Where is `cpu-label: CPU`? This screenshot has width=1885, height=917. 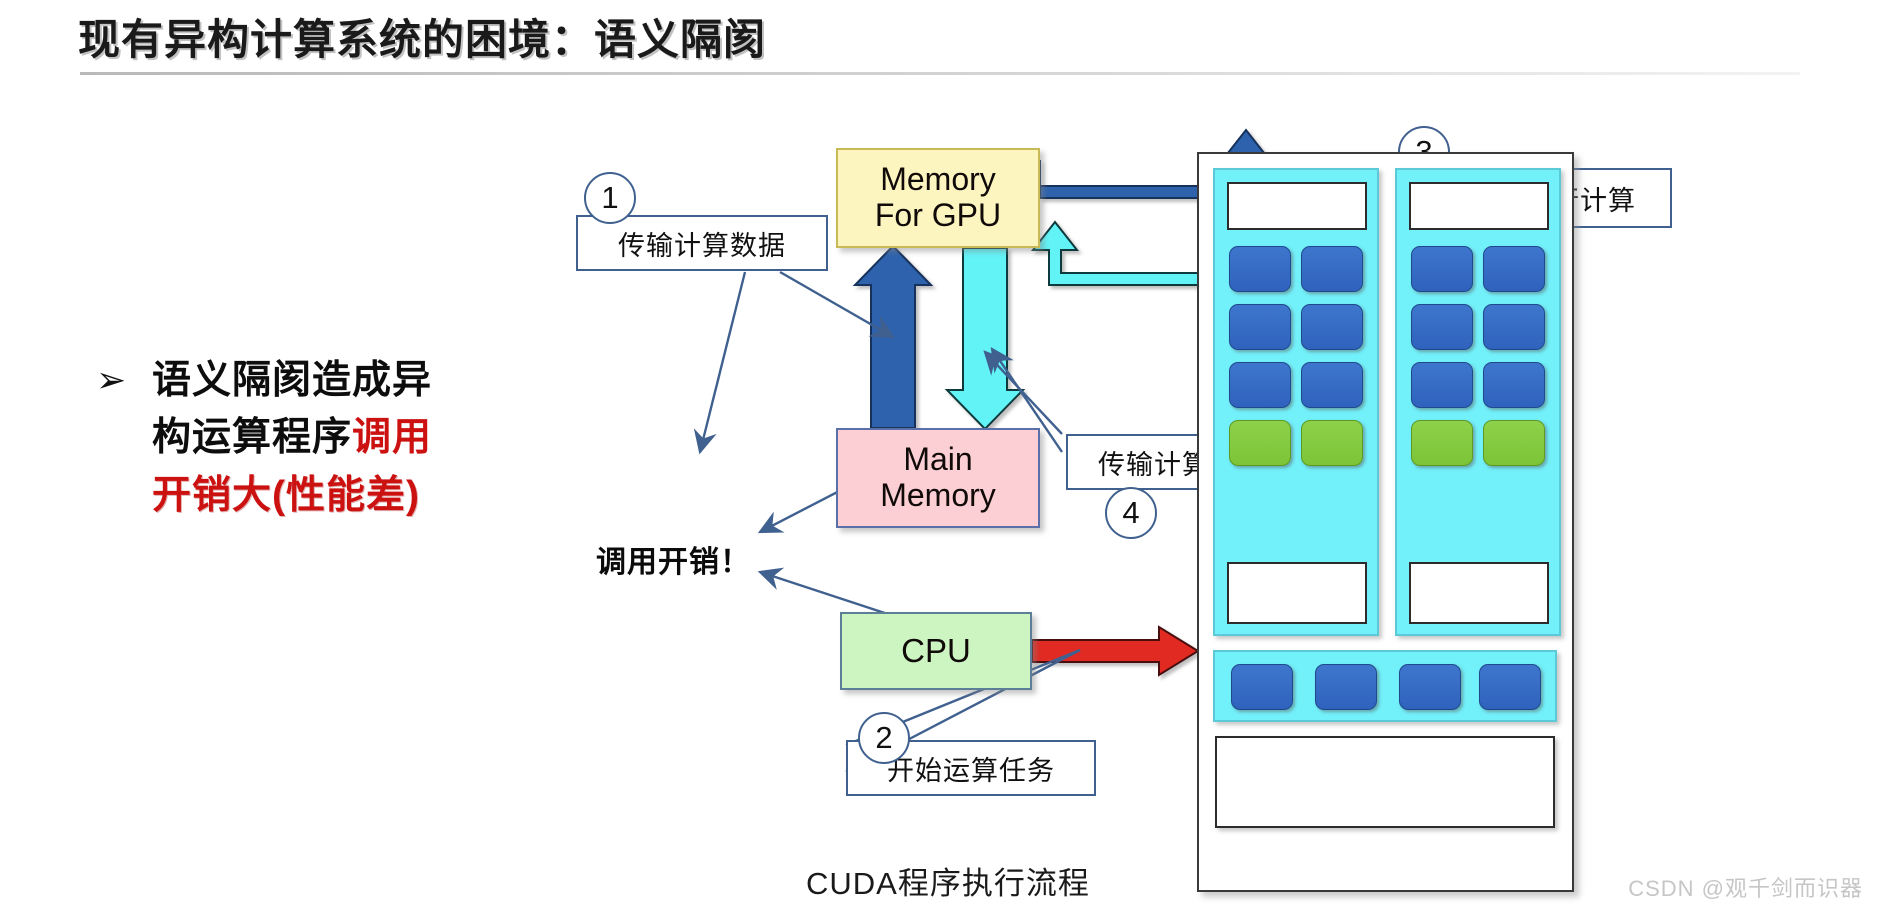
cpu-label: CPU is located at coordinates (936, 650).